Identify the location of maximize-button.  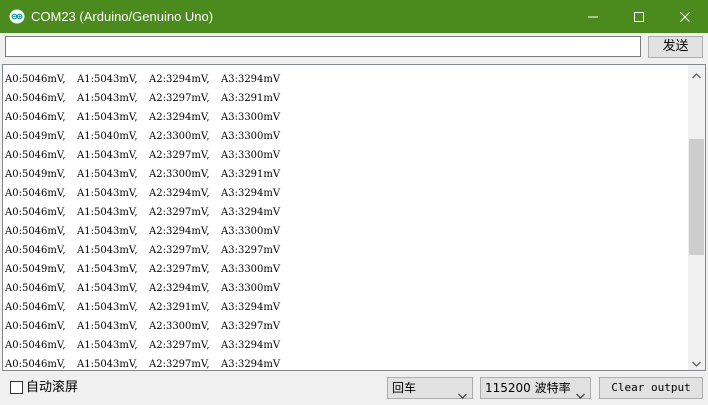
(639, 16).